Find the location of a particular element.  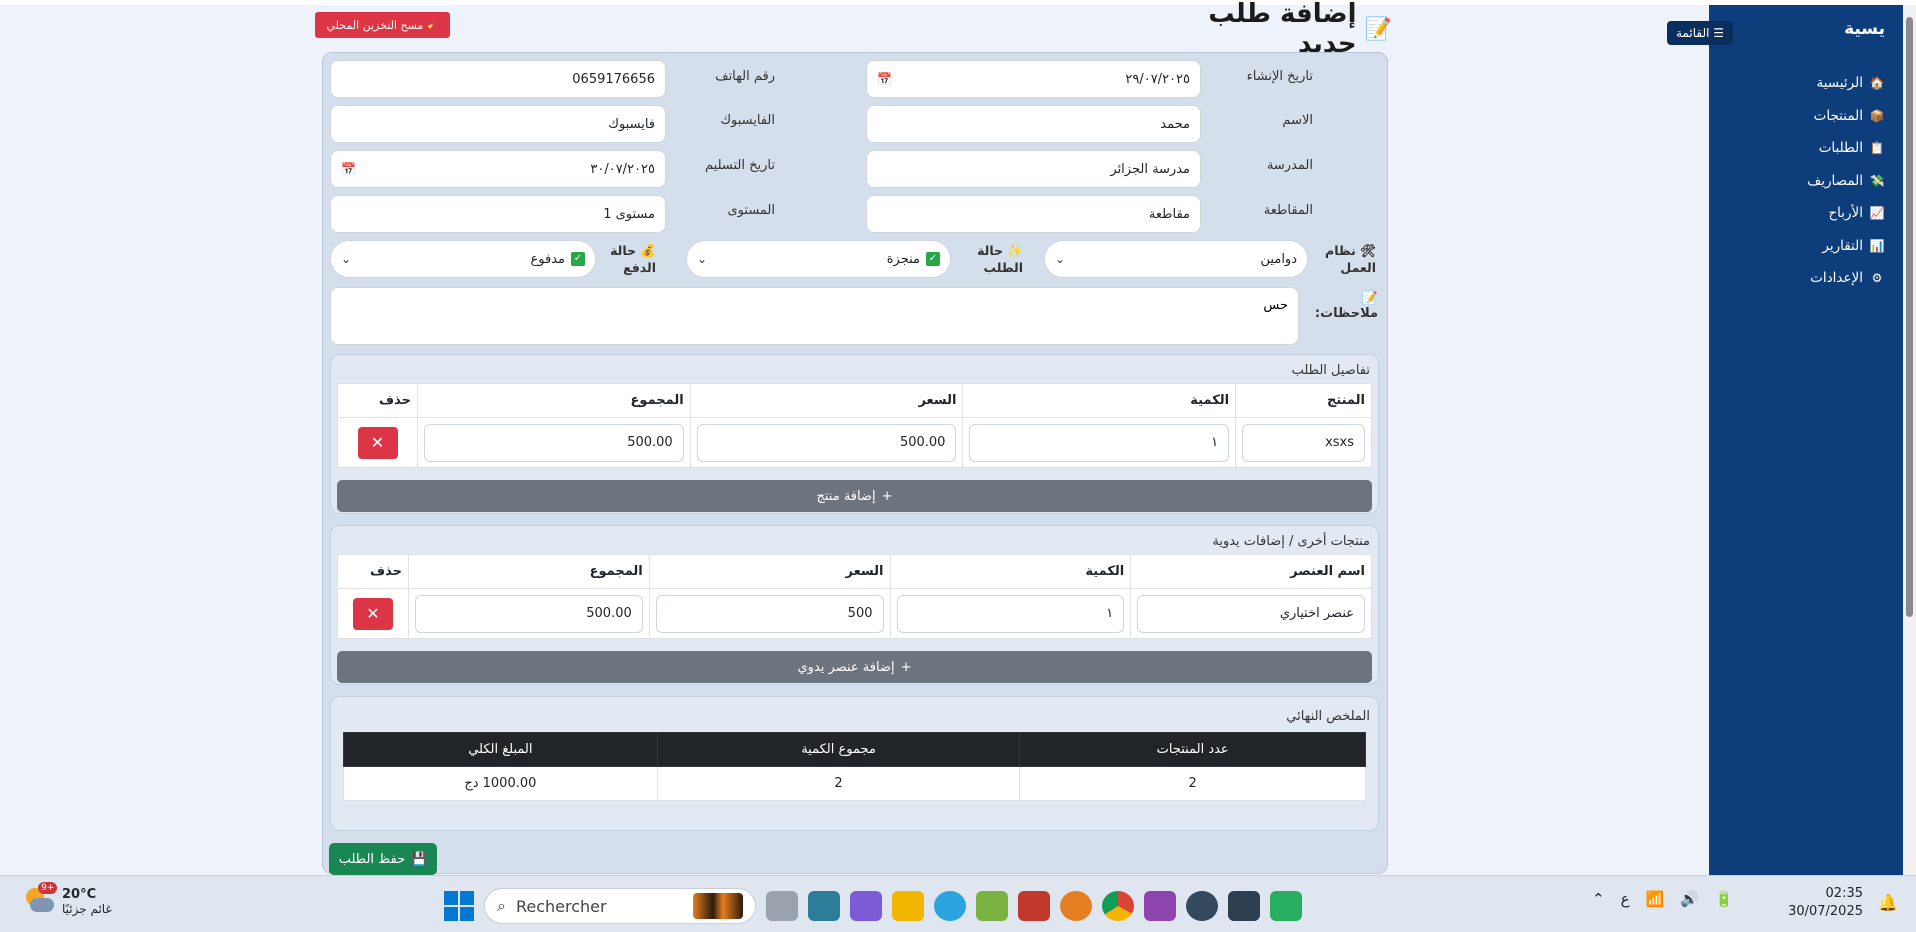

clear-storage-button: 🧹 مسح التخزين المحلي is located at coordinates (382, 25).